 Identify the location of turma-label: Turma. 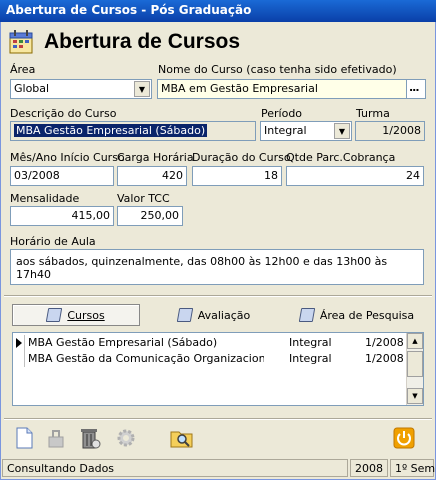
(373, 113).